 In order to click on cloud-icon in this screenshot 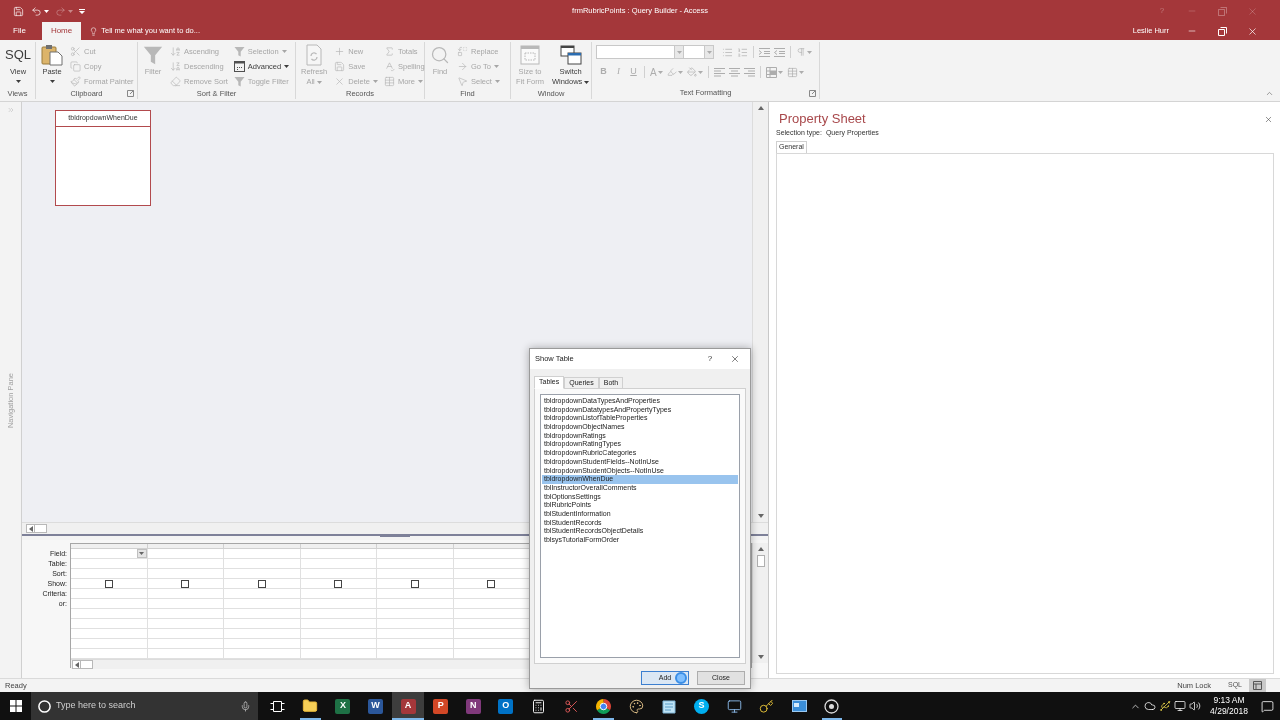, I will do `click(1150, 706)`.